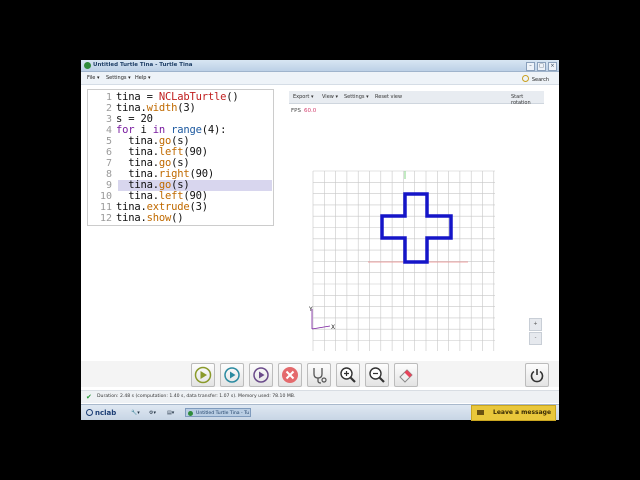 The height and width of the screenshot is (480, 640). I want to click on menu-bar: File ▾ Settings ▾ Help ▾ Search, so click(320, 78).